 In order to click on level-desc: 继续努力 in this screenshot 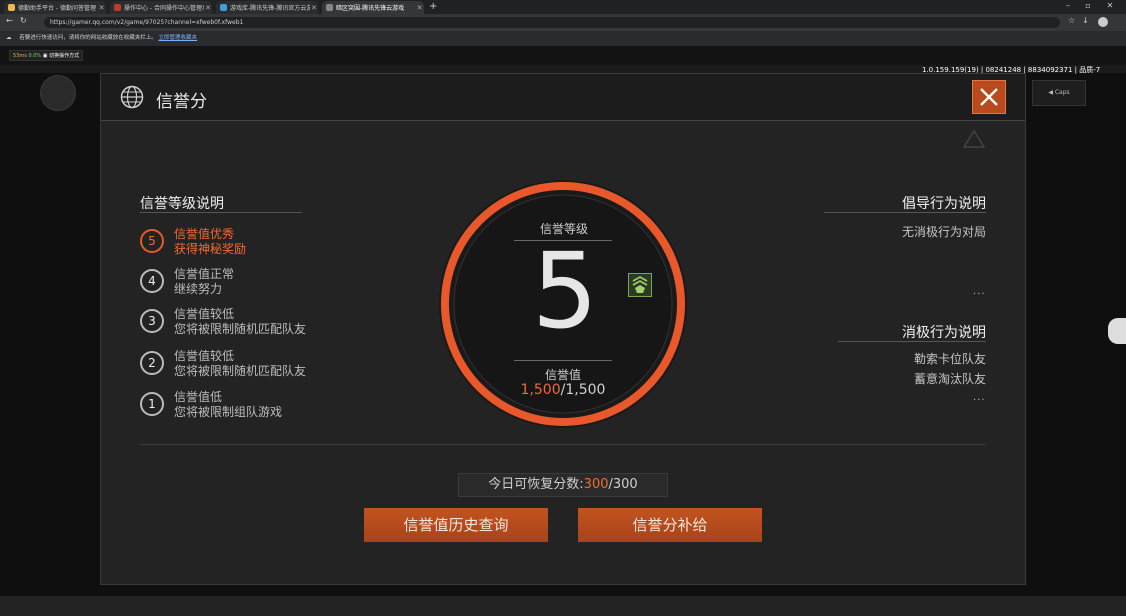, I will do `click(198, 289)`.